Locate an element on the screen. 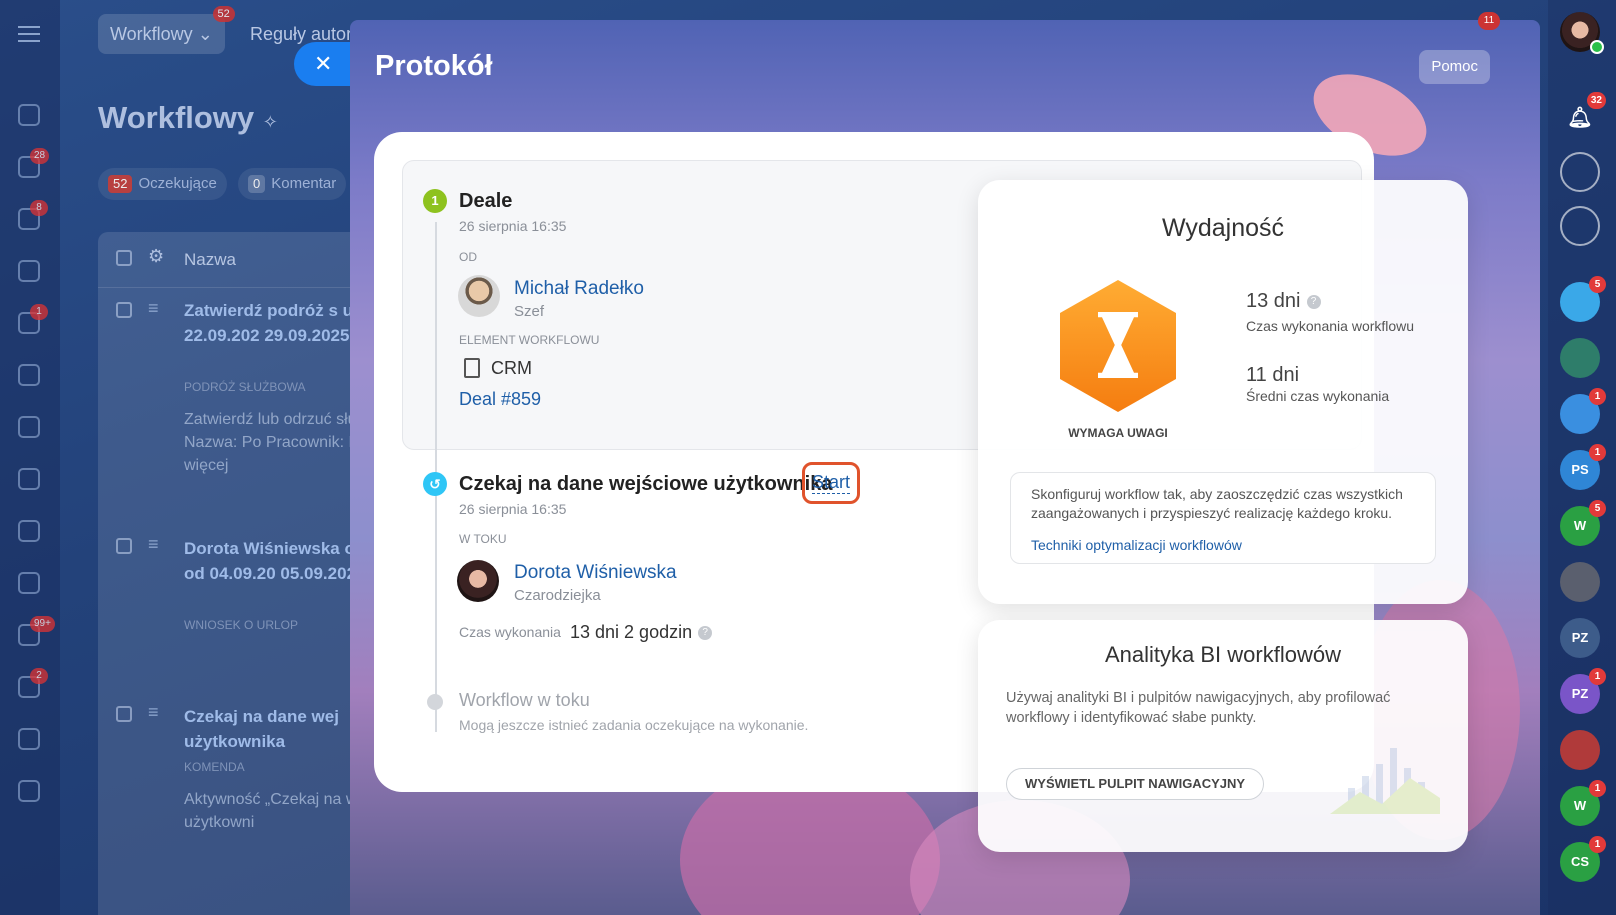 The width and height of the screenshot is (1616, 915). notifications-bell-icon: 🔔︎ 32 is located at coordinates (1583, 115).